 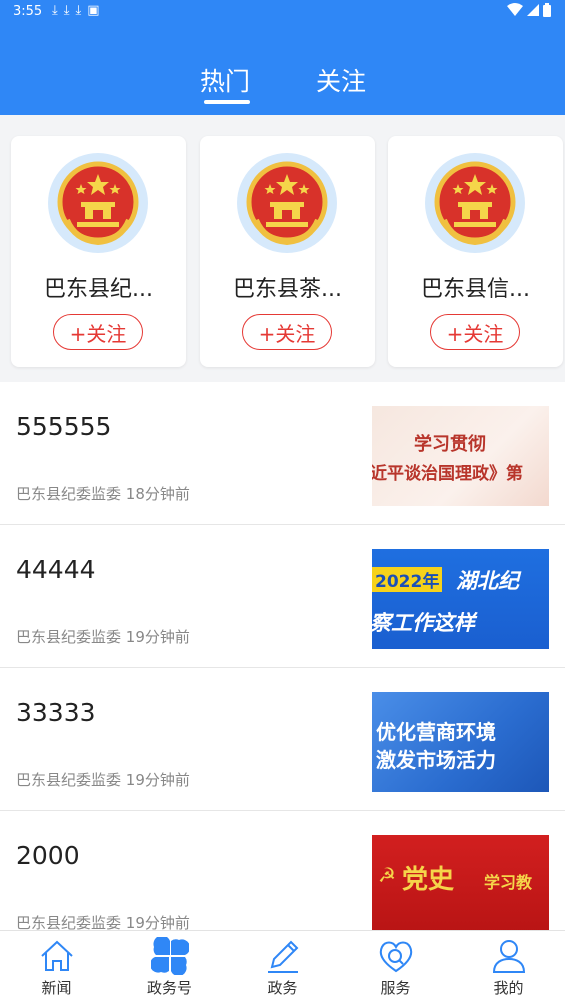 I want to click on nav-item-news: 新闻, so click(x=56, y=968).